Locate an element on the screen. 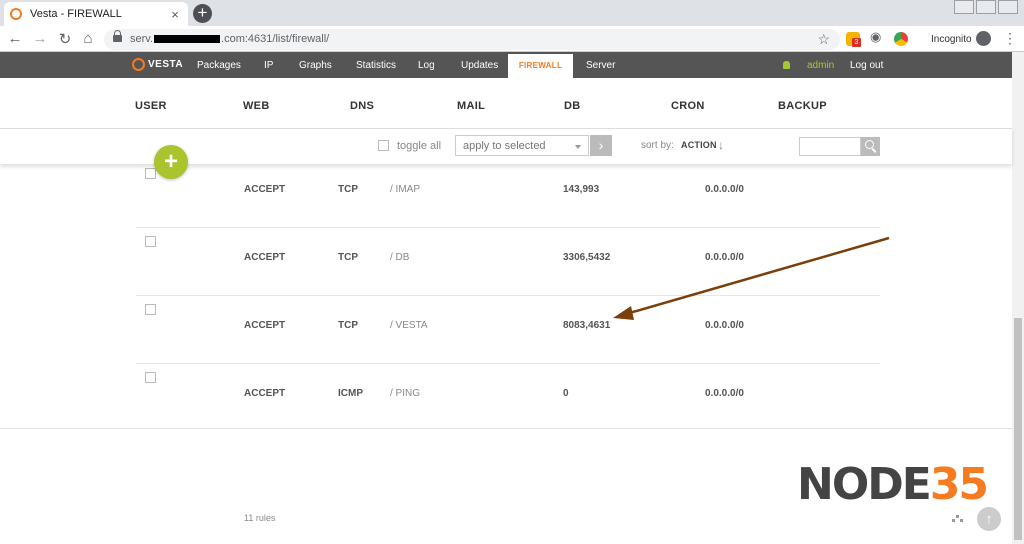 The image size is (1024, 544). annotation-arrow-line is located at coordinates (757, 276).